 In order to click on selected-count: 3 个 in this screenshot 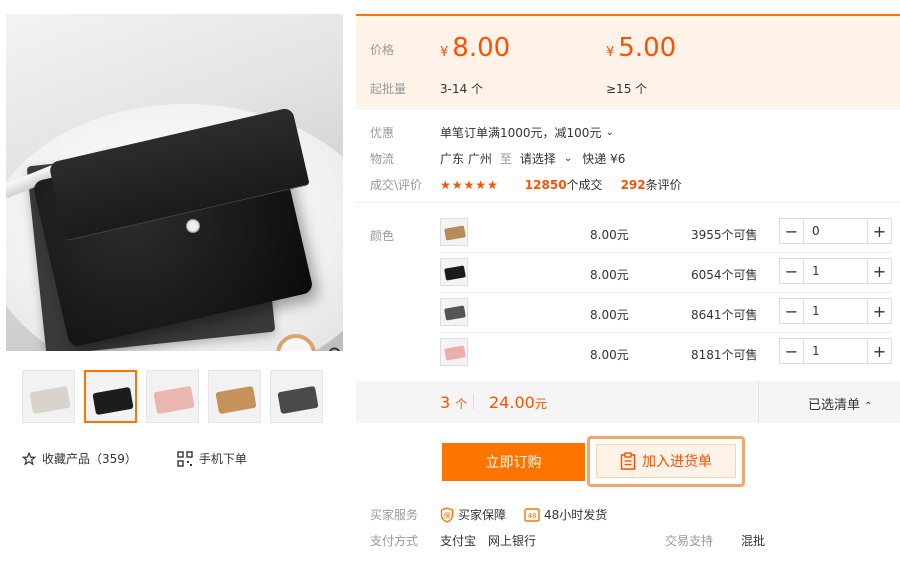, I will do `click(453, 402)`.